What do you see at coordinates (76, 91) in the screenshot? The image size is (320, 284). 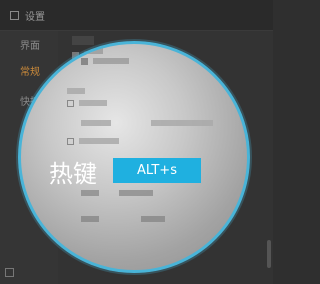 I see `sub-heading-ghost` at bounding box center [76, 91].